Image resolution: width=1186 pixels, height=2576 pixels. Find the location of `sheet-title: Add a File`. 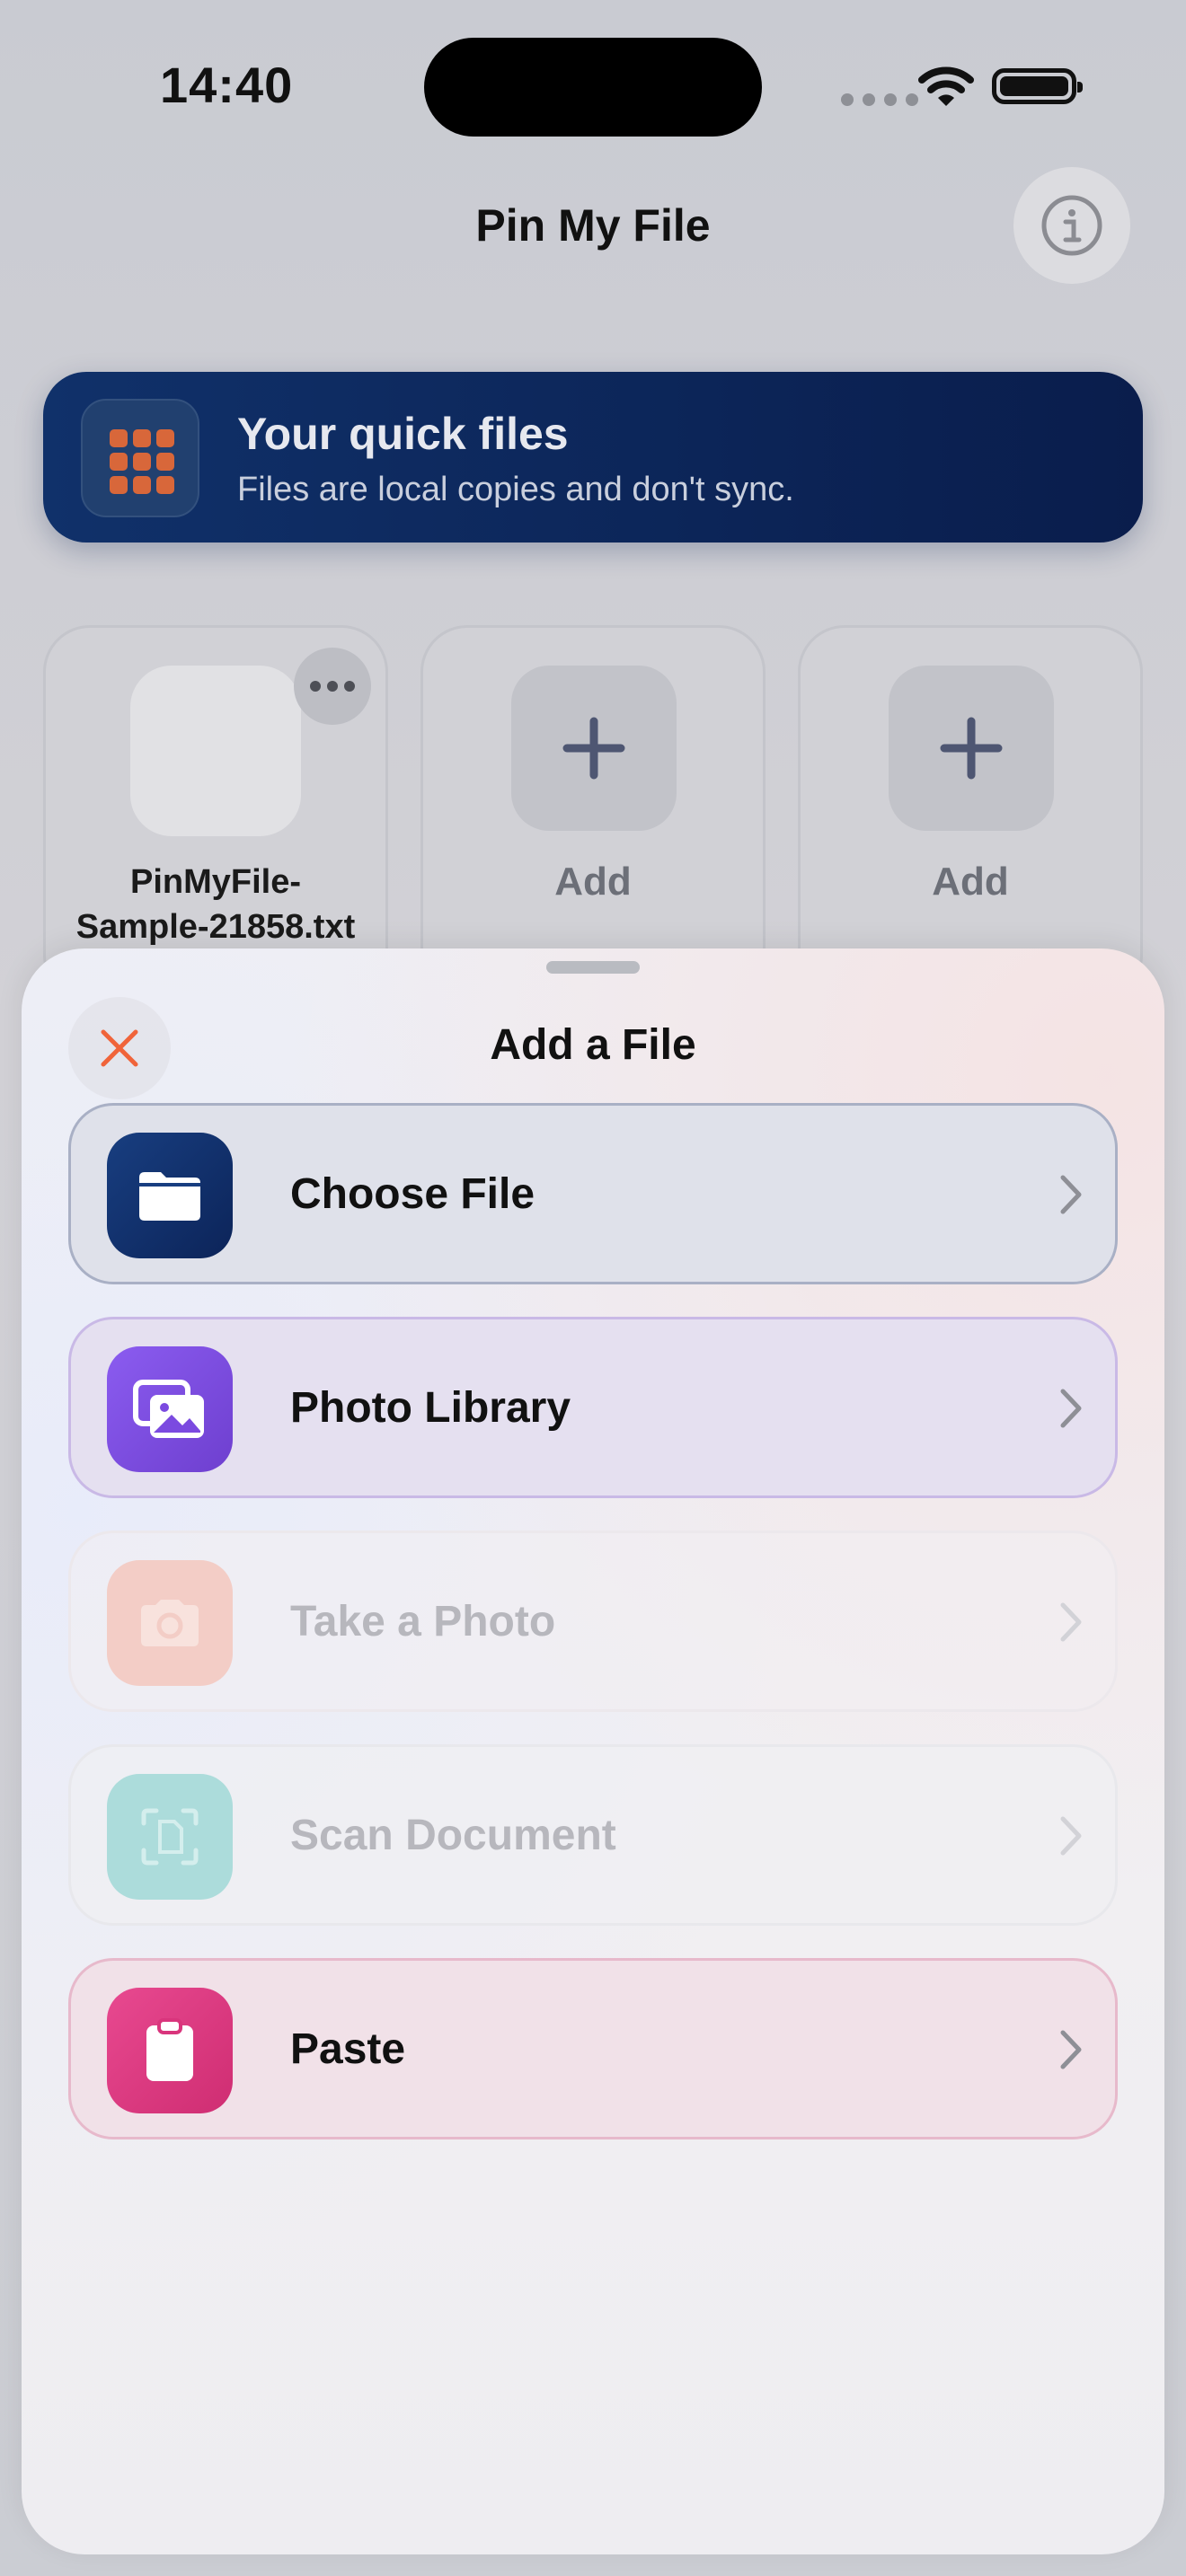

sheet-title: Add a File is located at coordinates (593, 1045).